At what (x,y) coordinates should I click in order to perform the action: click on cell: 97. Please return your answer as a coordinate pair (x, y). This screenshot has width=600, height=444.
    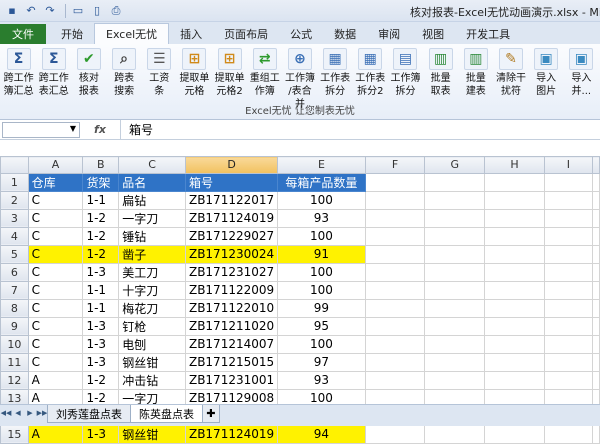
    Looking at the image, I should click on (321, 362).